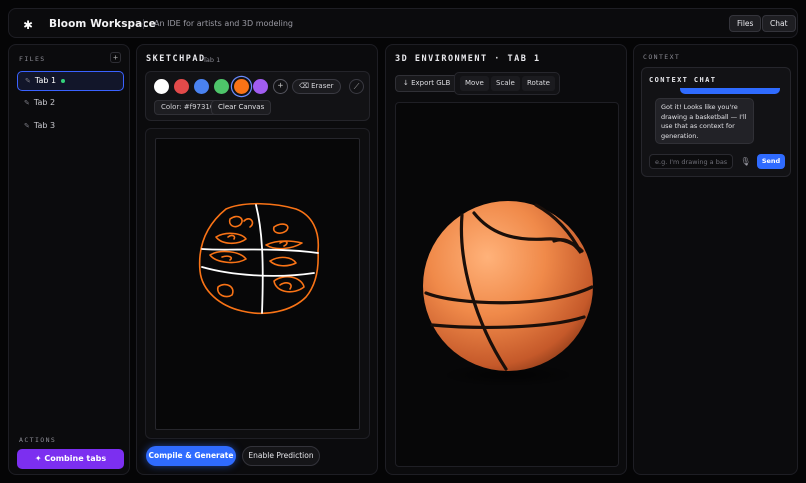 This screenshot has width=806, height=483. What do you see at coordinates (257, 96) in the screenshot?
I see `sketch-toolbar: + ⌫ Eraser ⟋ Color: #f97316 Clear Canvas` at bounding box center [257, 96].